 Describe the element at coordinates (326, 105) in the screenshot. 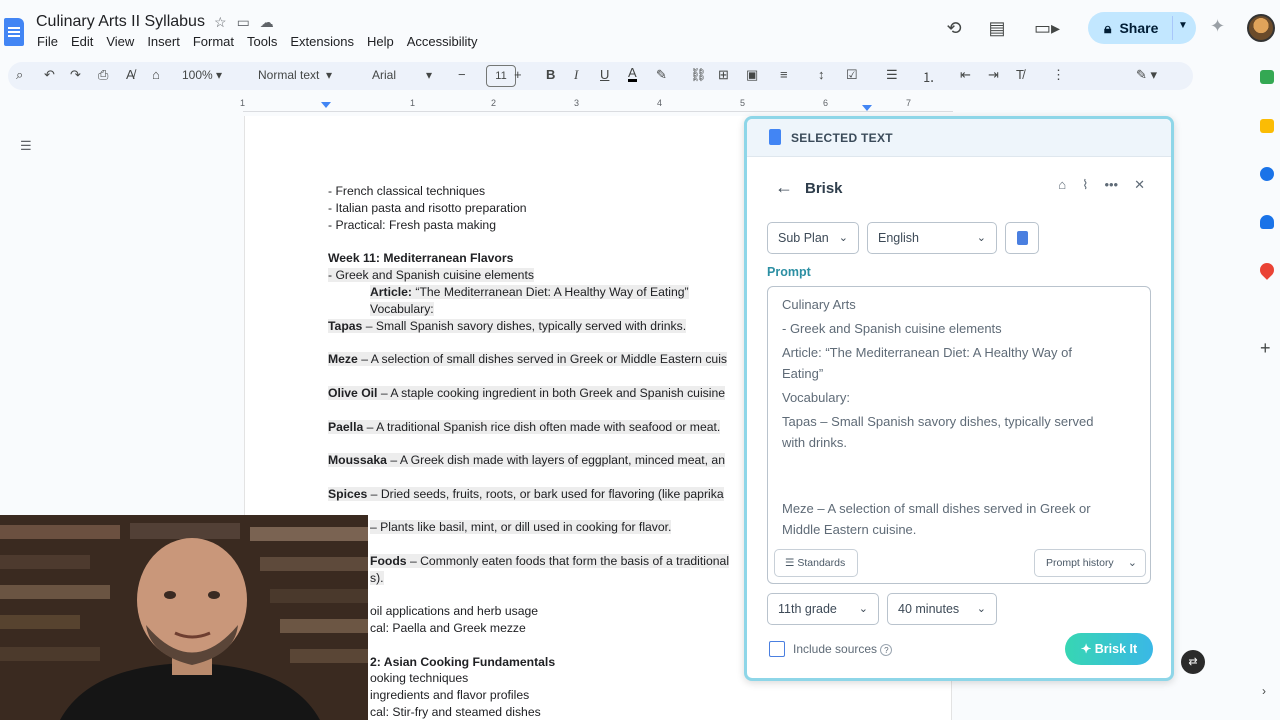

I see `left-indent-marker` at that location.